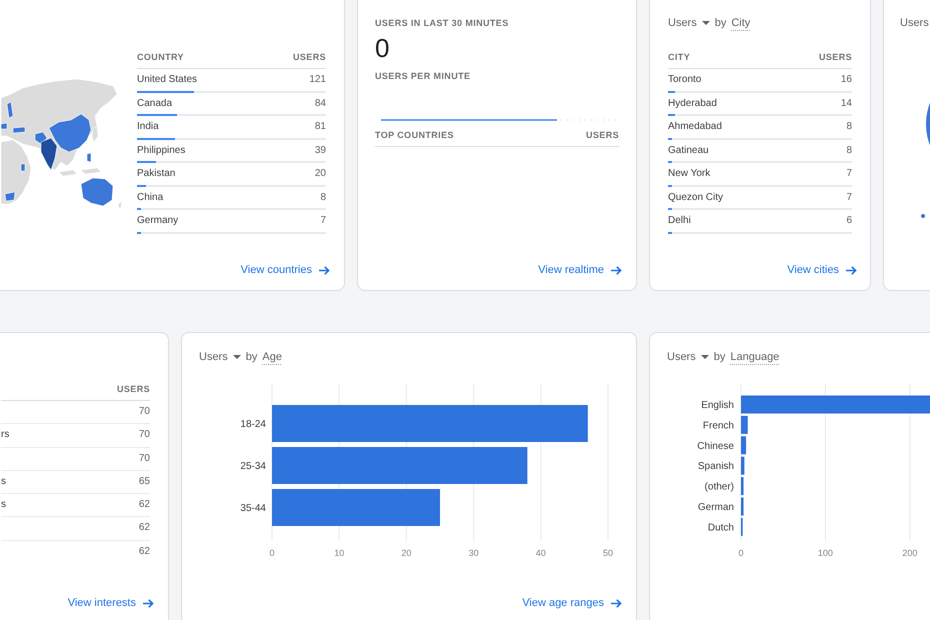 Image resolution: width=930 pixels, height=620 pixels. What do you see at coordinates (161, 151) in the screenshot?
I see `country-name: Philippines` at bounding box center [161, 151].